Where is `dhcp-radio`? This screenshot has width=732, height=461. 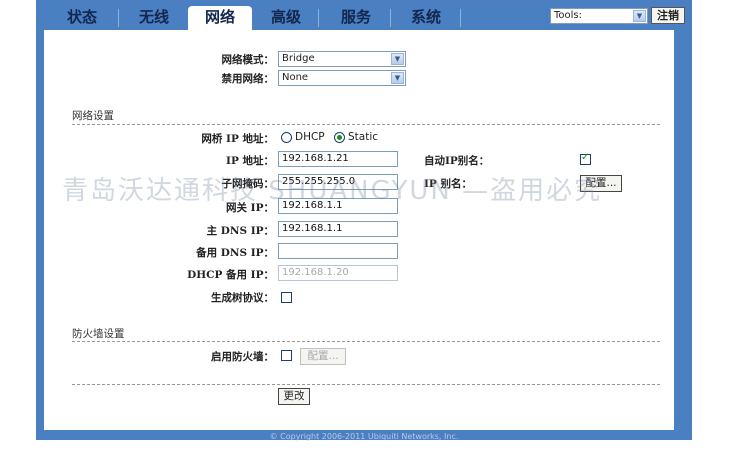
dhcp-radio is located at coordinates (286, 137).